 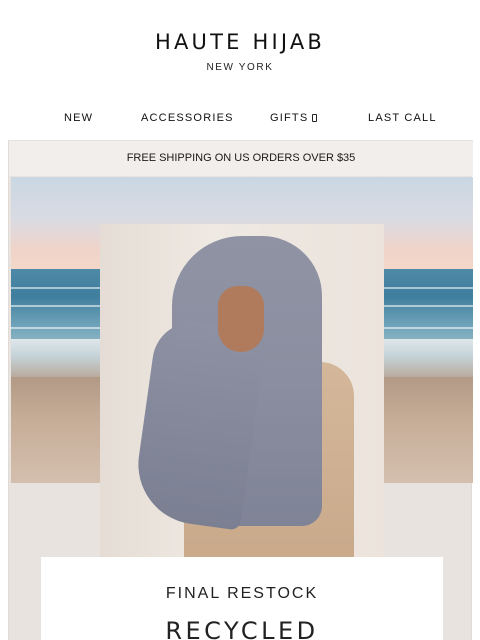 I want to click on promo-text: FREE SHIPPING ON US ORDERS OVER $35, so click(x=241, y=158).